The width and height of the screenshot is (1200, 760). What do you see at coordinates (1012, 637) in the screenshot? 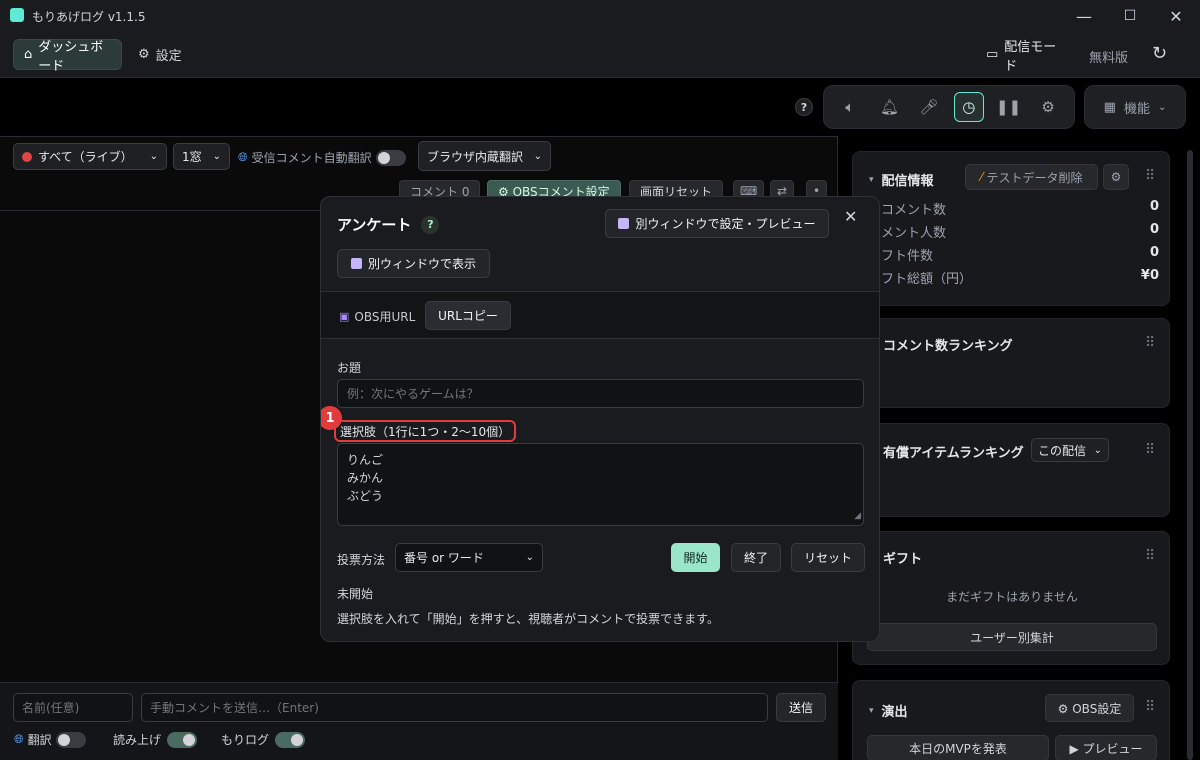
I see `per-user-summary-button: ユーザー別集計` at bounding box center [1012, 637].